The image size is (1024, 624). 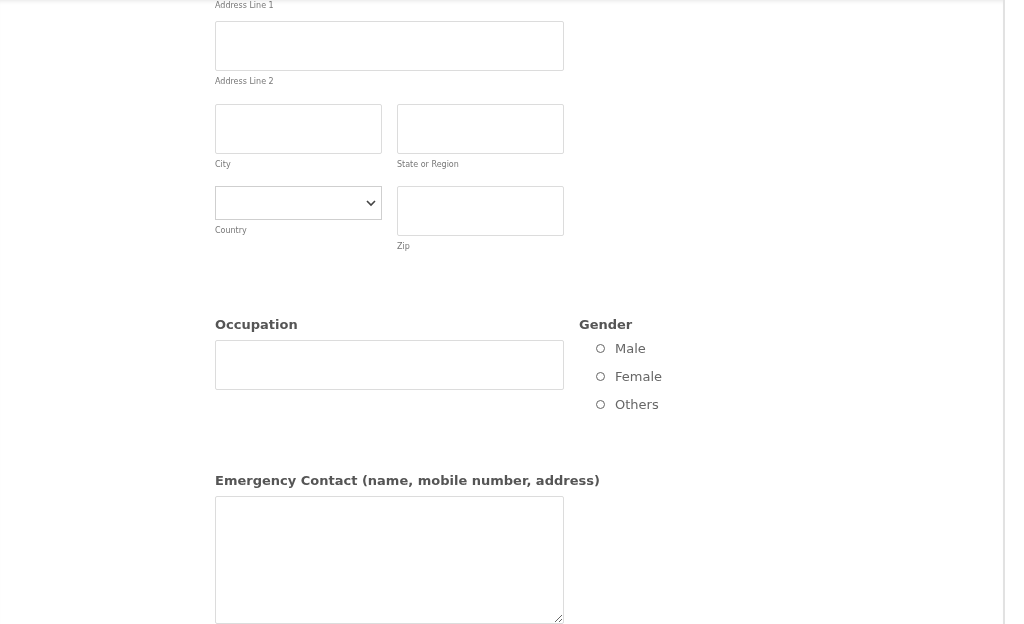 What do you see at coordinates (408, 480) in the screenshot?
I see `field-label: Emergency Contact (name, mobile number, address)` at bounding box center [408, 480].